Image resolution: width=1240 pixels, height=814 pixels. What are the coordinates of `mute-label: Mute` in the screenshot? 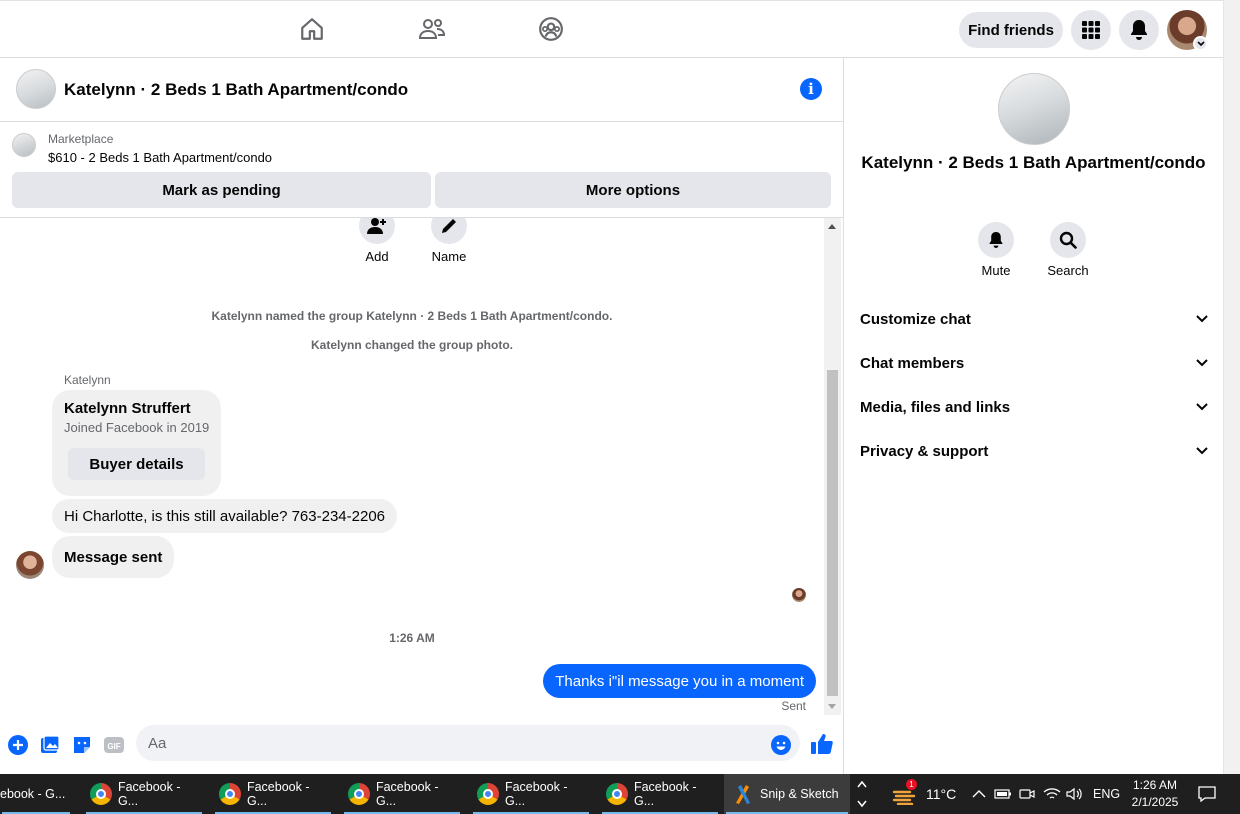 It's located at (996, 270).